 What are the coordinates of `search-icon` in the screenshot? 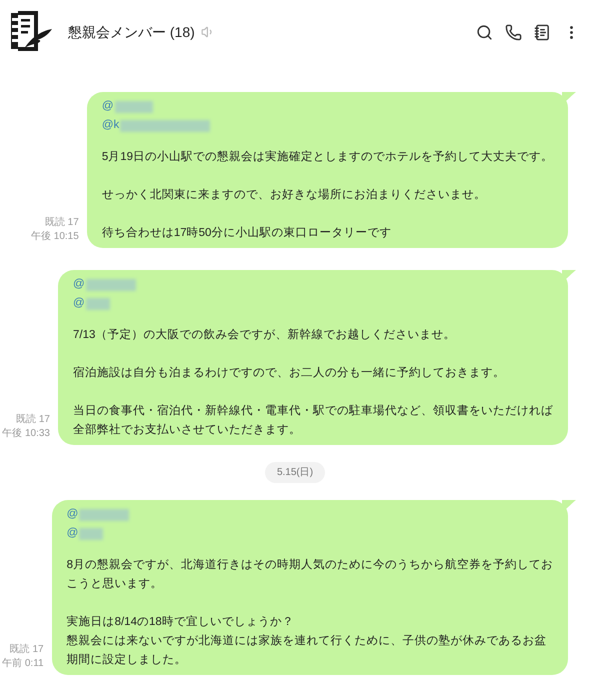 It's located at (484, 32).